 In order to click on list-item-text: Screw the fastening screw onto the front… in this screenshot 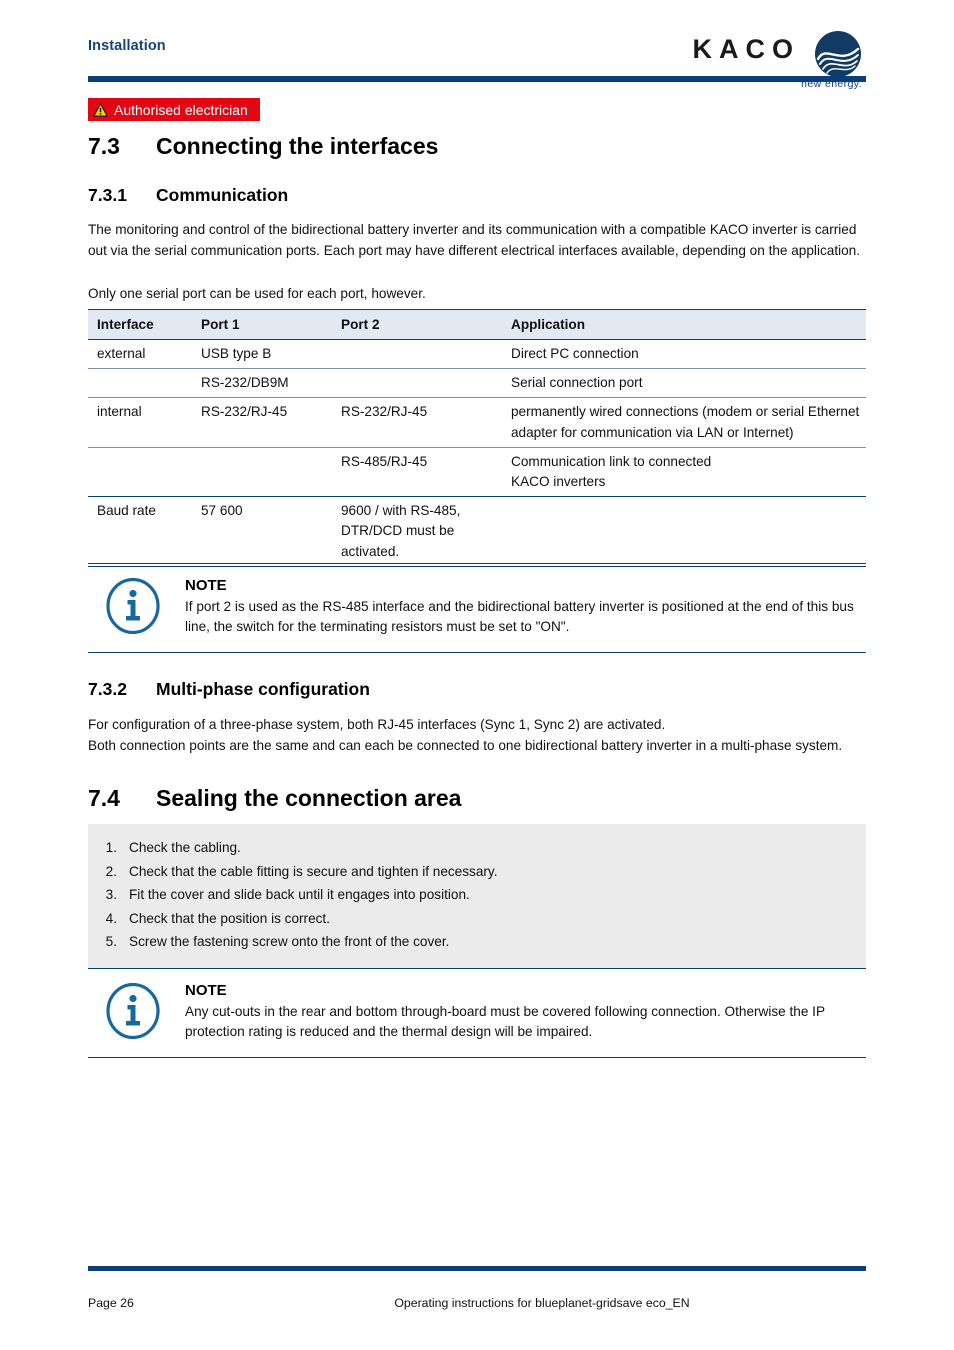, I will do `click(289, 941)`.